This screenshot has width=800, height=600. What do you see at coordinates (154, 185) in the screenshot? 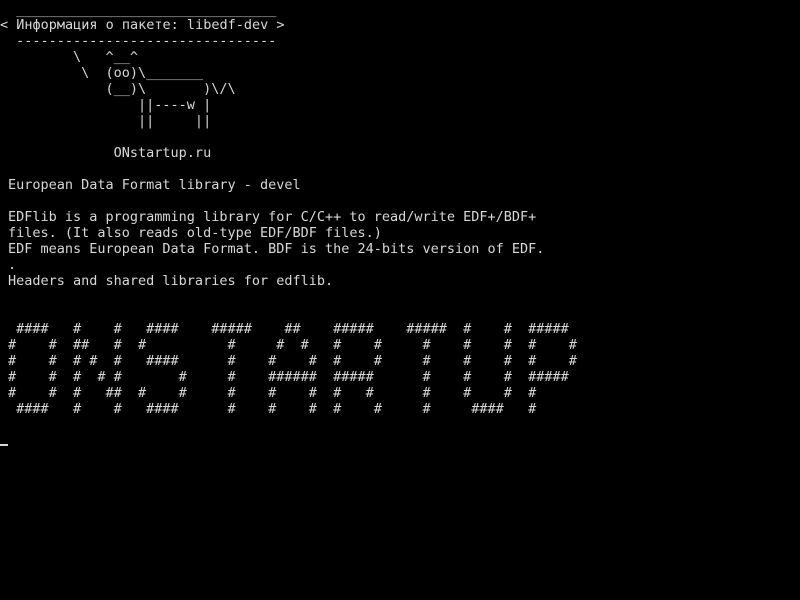
I see `package-summary: European Data Format library - devel` at bounding box center [154, 185].